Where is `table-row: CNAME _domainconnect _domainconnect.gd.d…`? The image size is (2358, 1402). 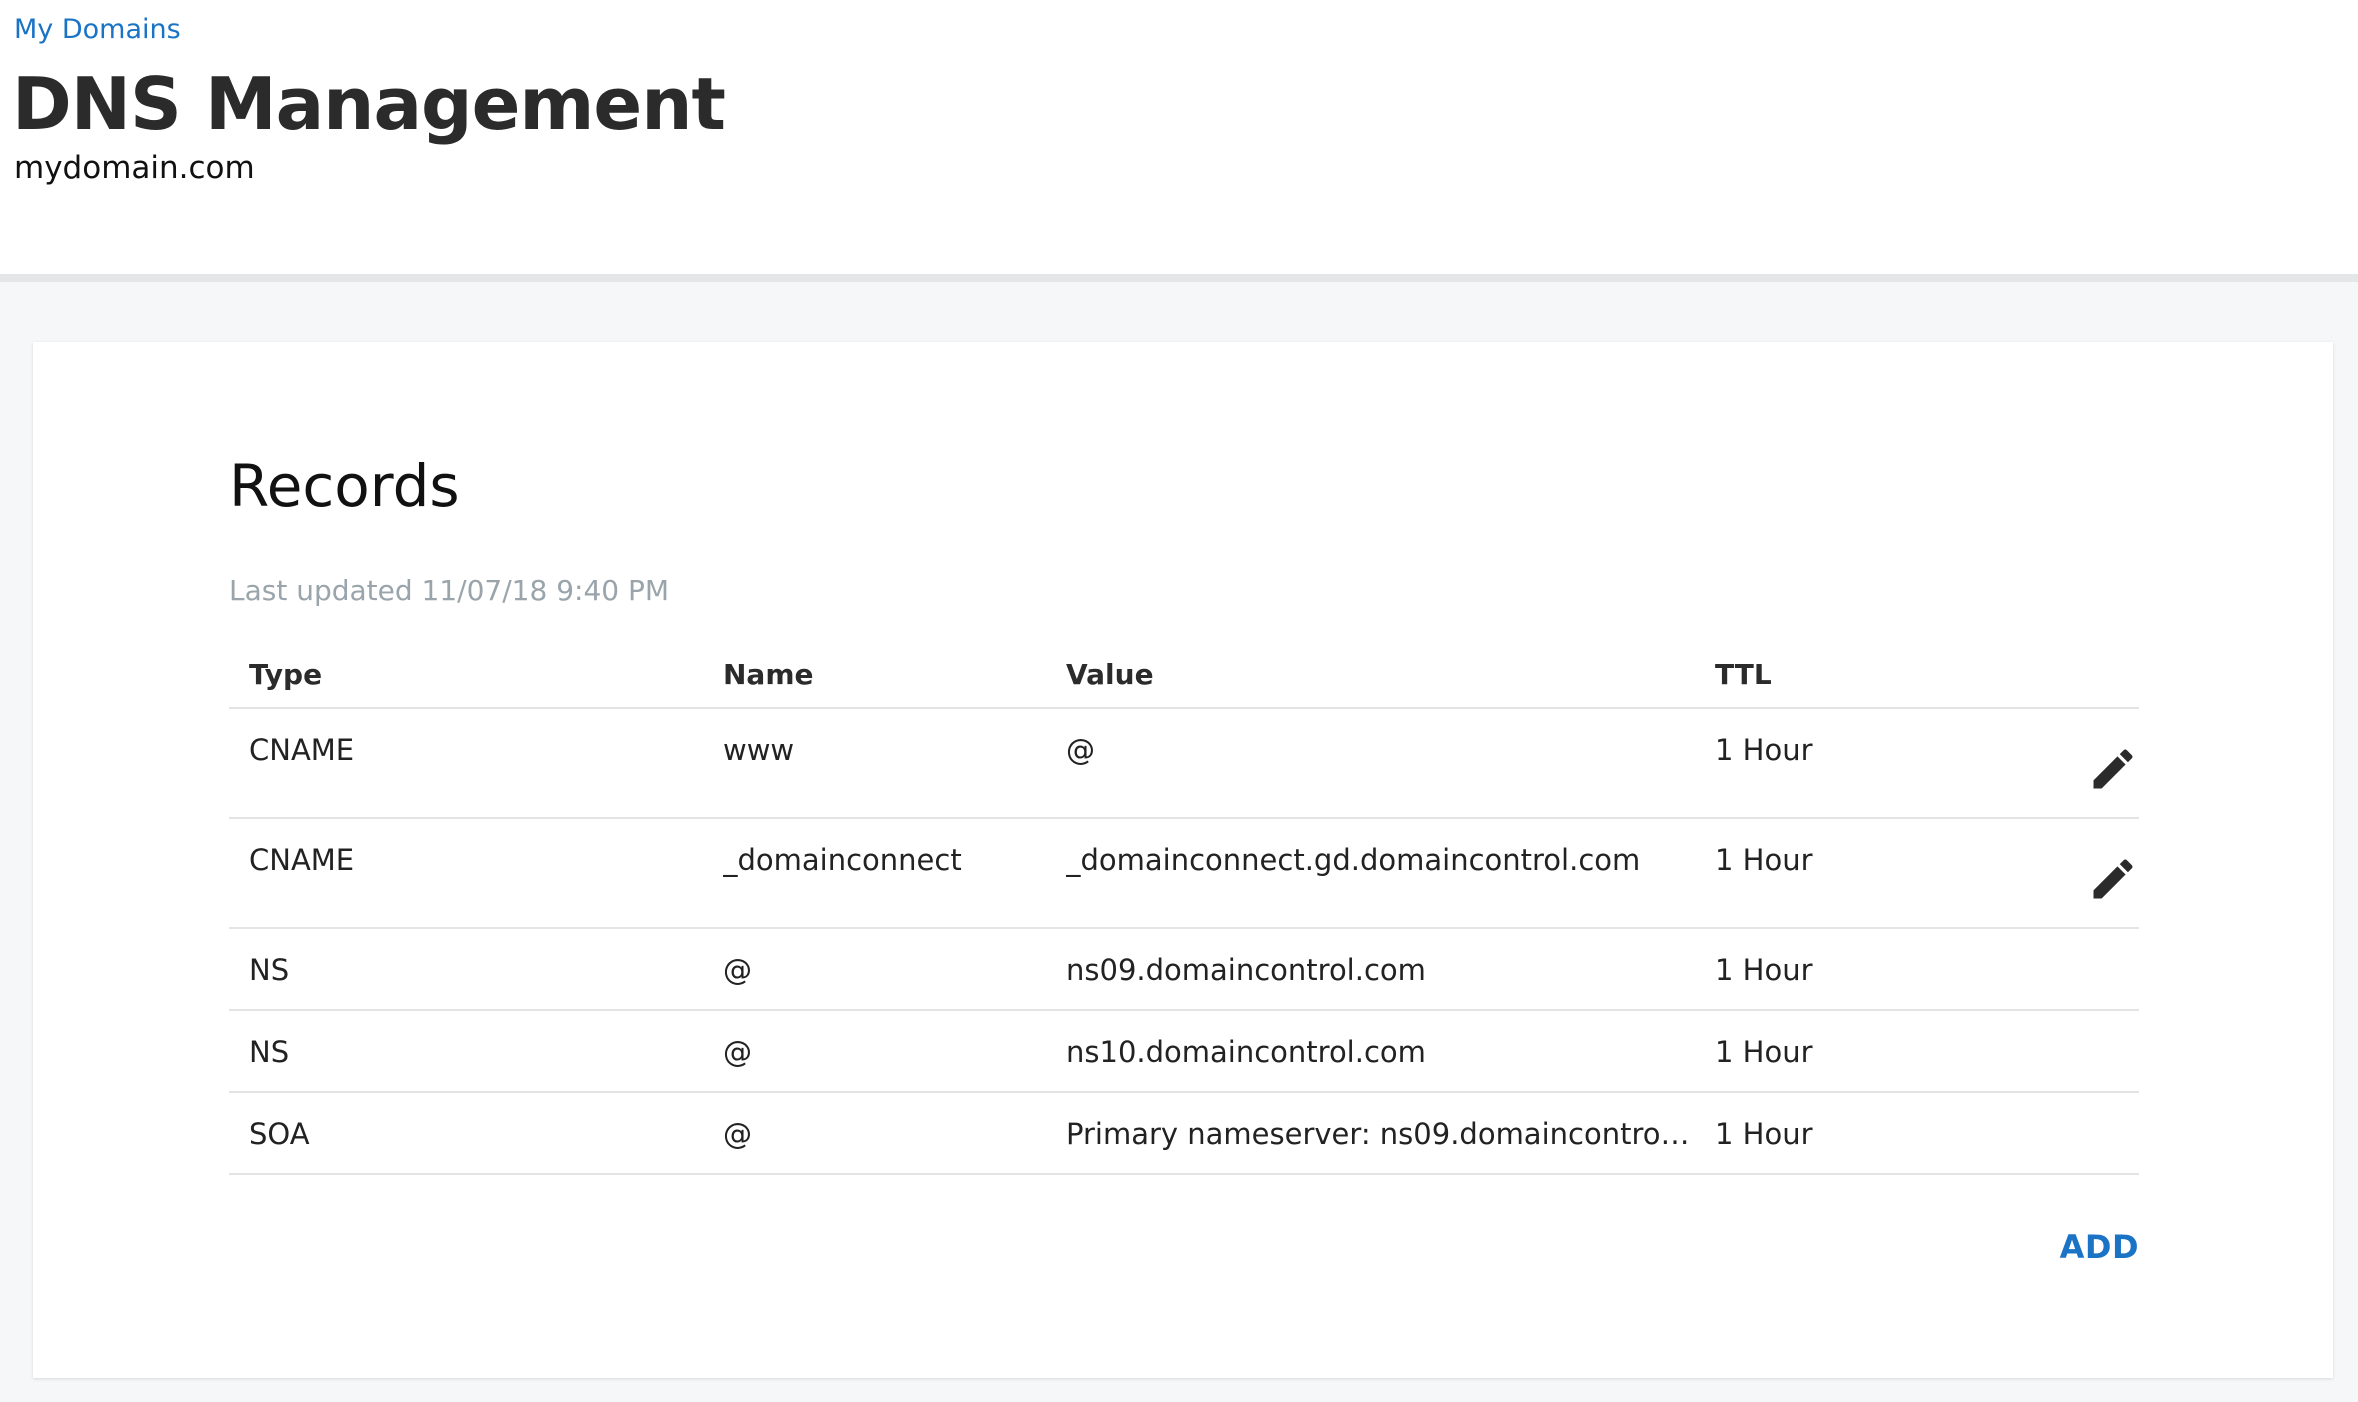 table-row: CNAME _domainconnect _domainconnect.gd.d… is located at coordinates (1184, 873).